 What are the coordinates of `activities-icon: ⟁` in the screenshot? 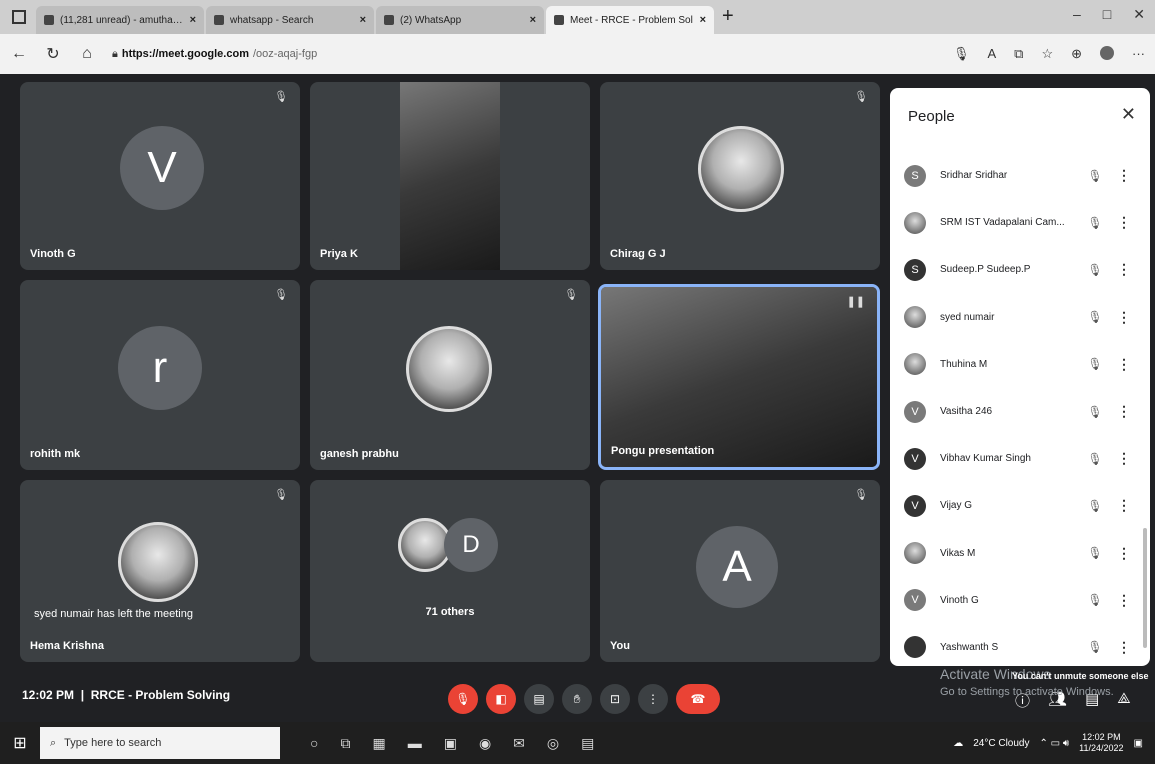 It's located at (1123, 700).